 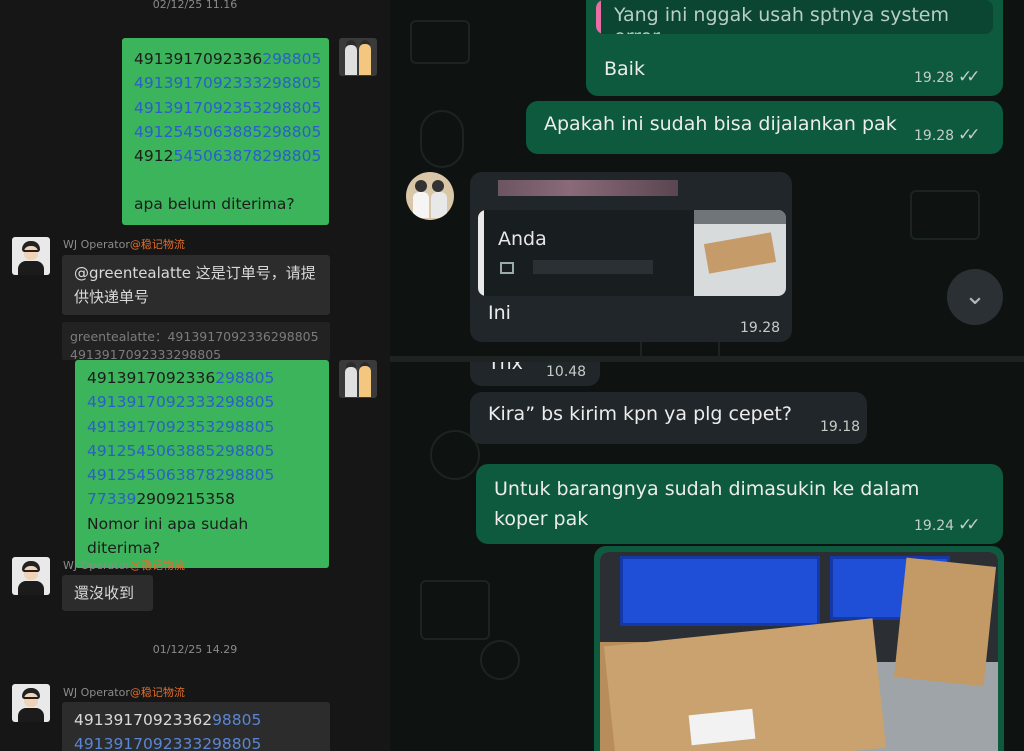 I want to click on screenshot-seam, so click(x=707, y=359).